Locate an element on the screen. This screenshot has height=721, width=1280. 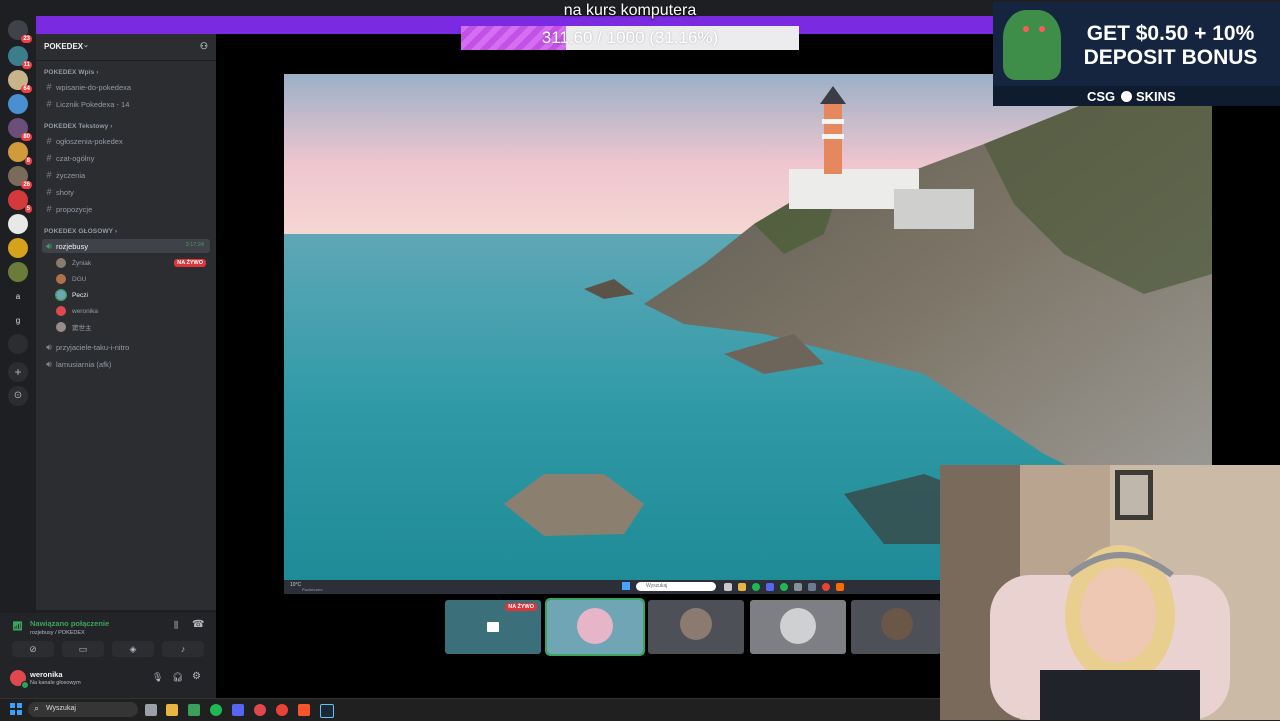
taskbar-search-box: ⌕ Wyszukaj is located at coordinates (83, 709).